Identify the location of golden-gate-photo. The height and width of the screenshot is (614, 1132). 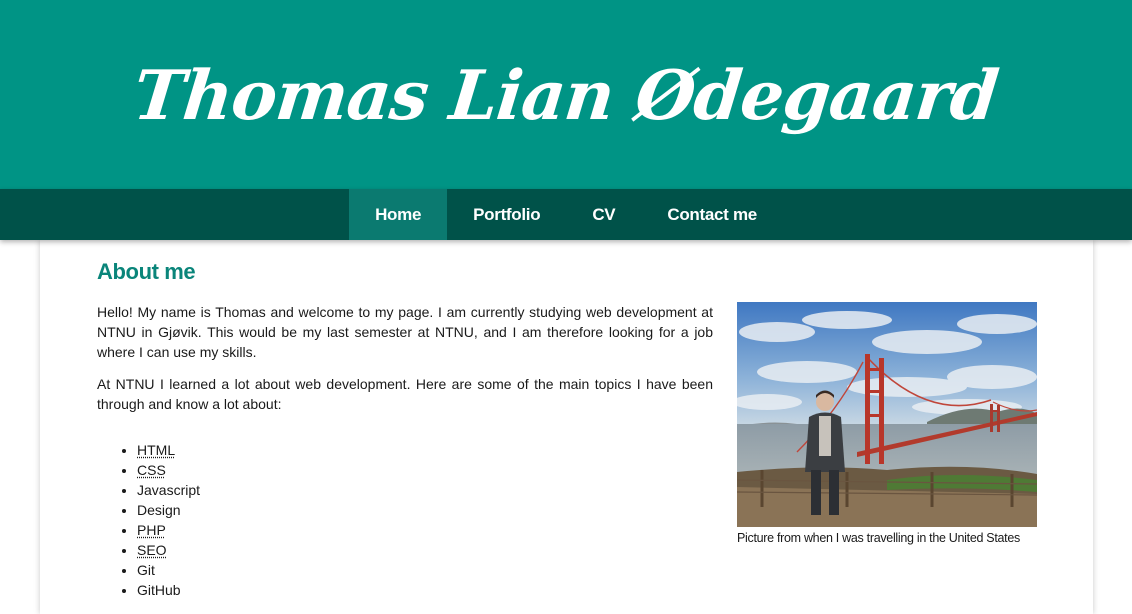
(887, 414).